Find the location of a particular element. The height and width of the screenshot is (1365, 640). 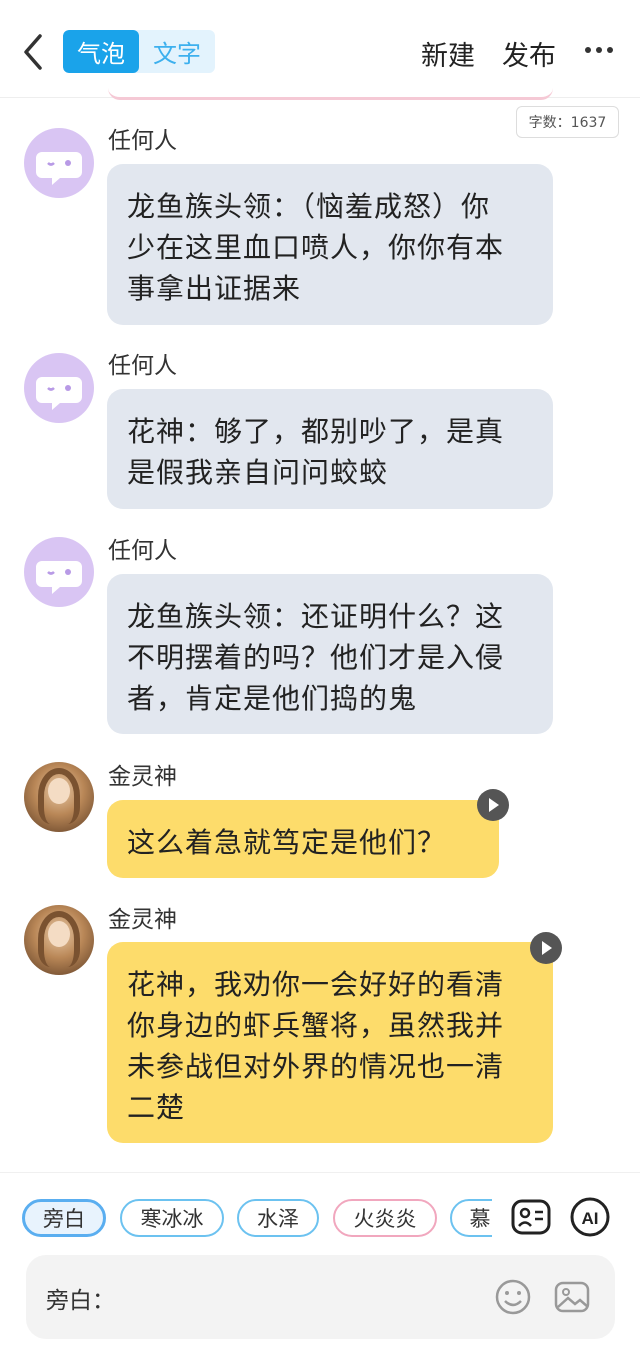

message-bubble: 龙鱼族头领：还证明什么？这 不明摆着的吗？他们才是入侵 者，肯定是他们捣的鬼 is located at coordinates (330, 654).